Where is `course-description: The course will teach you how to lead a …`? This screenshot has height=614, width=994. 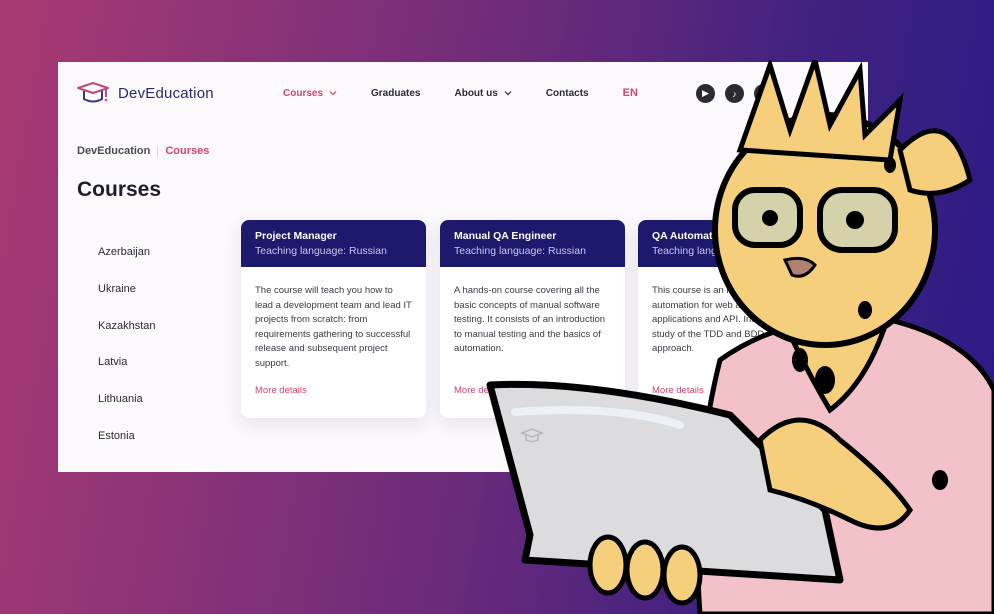
course-description: The course will teach you how to lead a … is located at coordinates (333, 327).